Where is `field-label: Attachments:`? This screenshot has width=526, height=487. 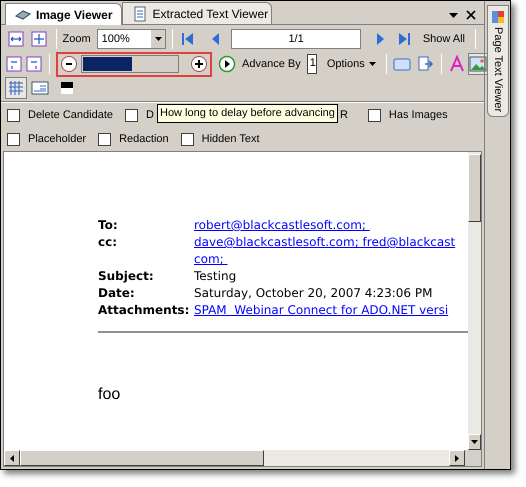 field-label: Attachments: is located at coordinates (144, 310).